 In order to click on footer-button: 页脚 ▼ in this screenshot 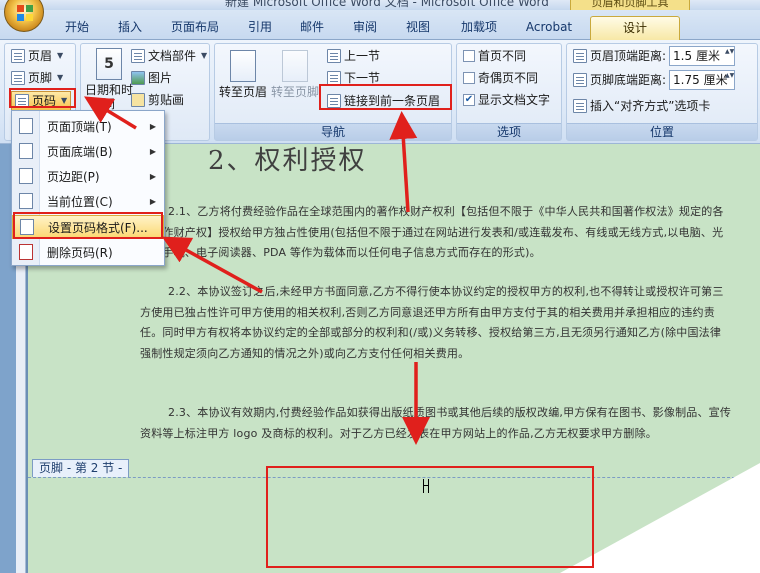, I will do `click(37, 78)`.